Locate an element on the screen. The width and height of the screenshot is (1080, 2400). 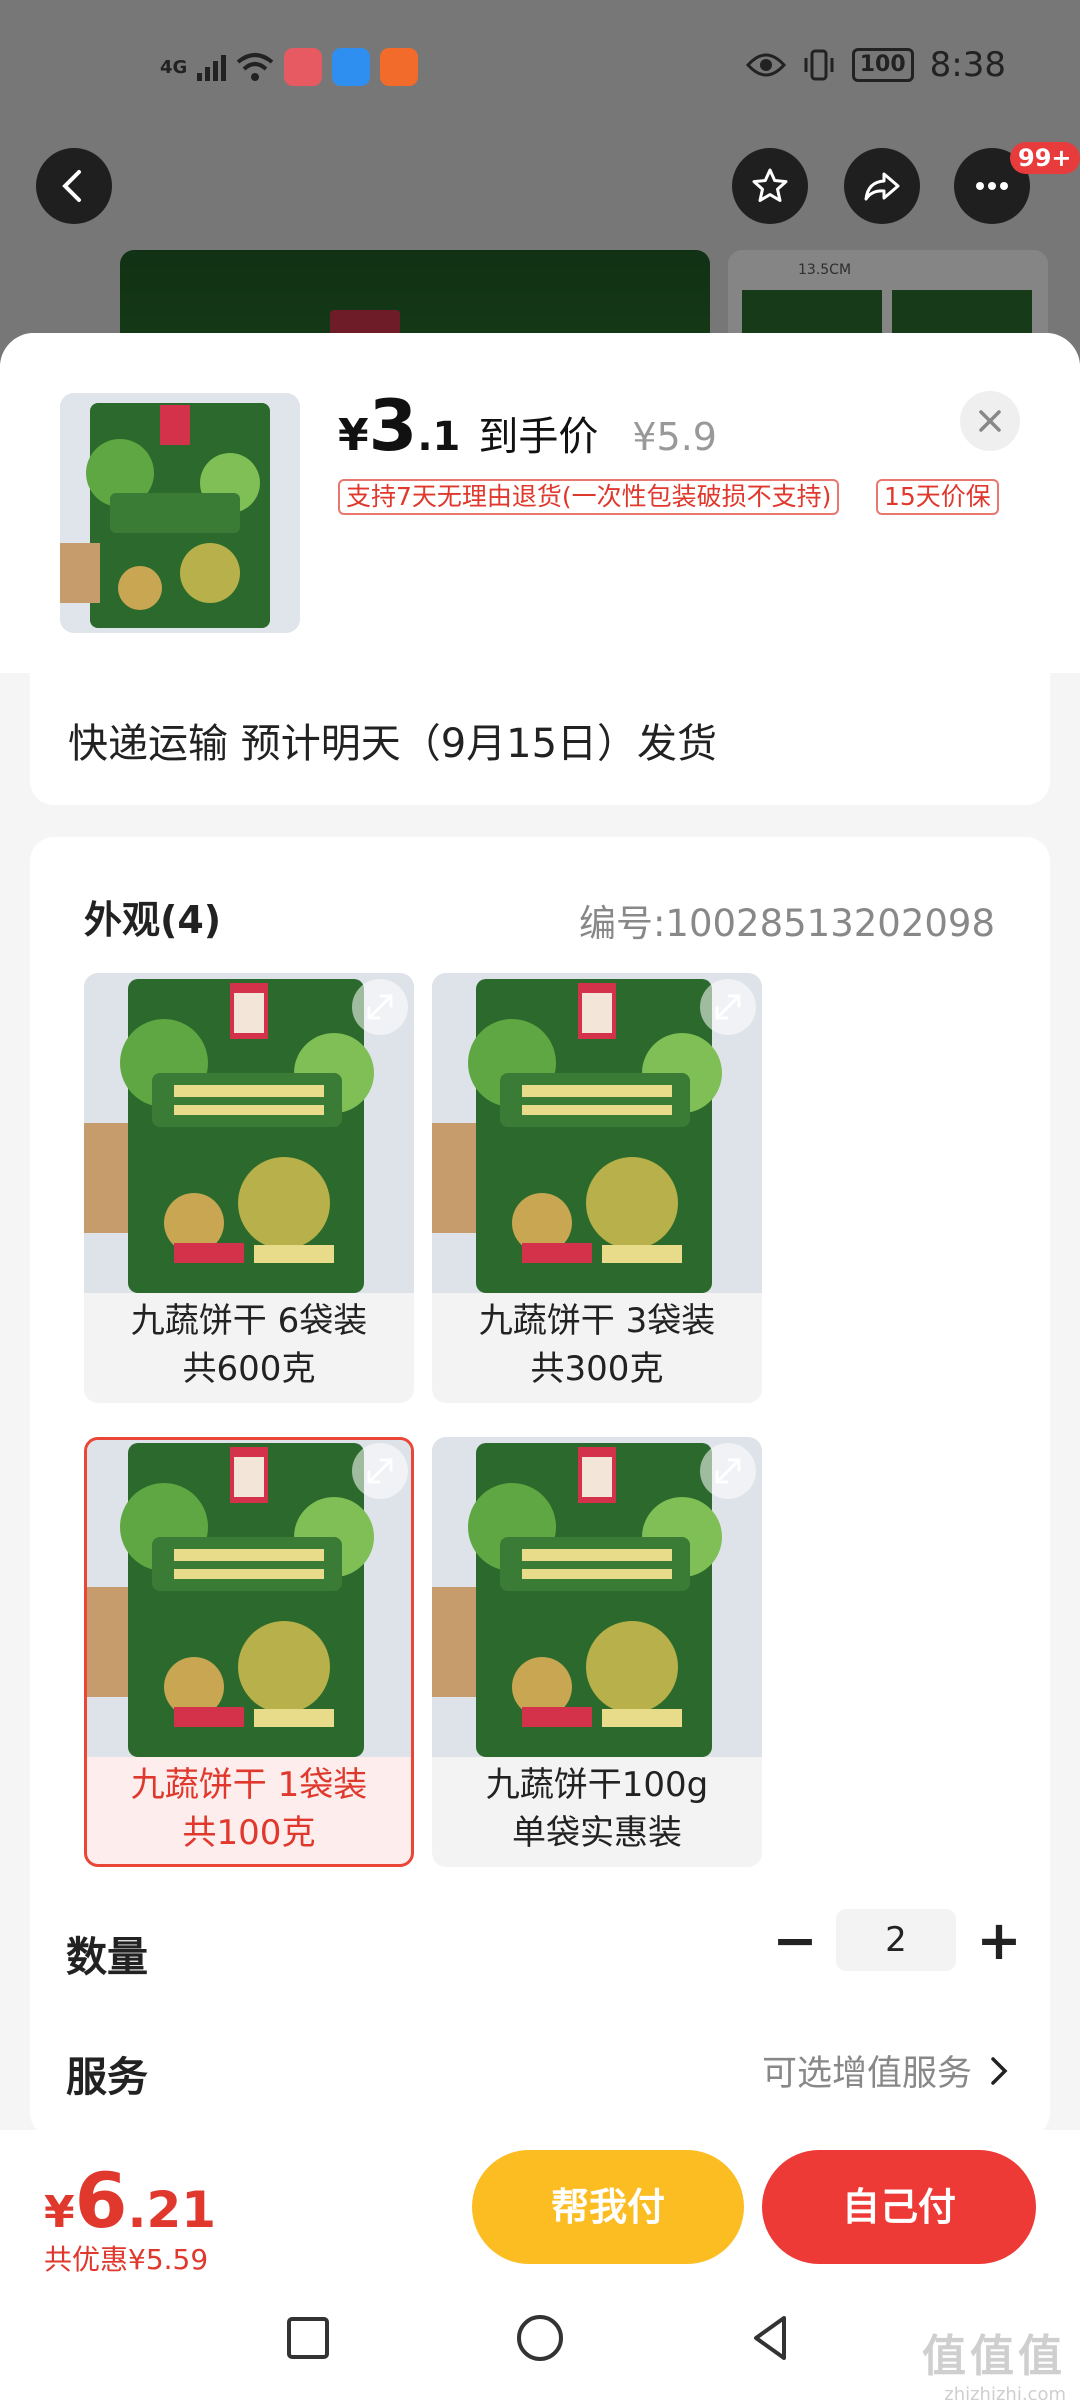
close-button is located at coordinates (990, 421).